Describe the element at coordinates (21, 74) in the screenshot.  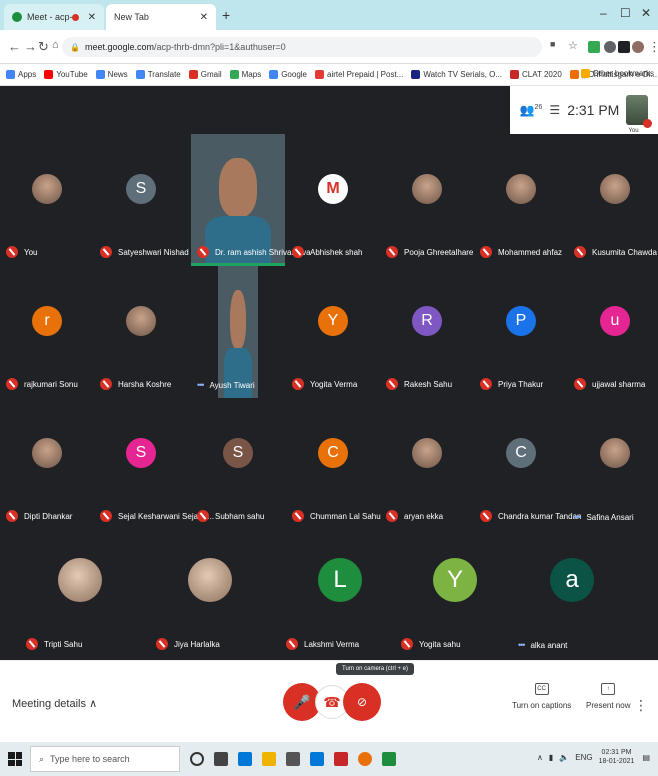
I see `bookmark-item: Apps` at that location.